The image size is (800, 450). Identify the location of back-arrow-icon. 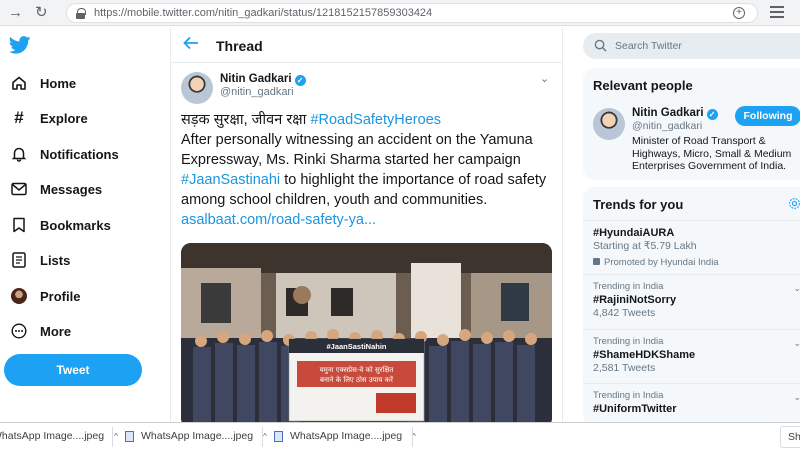
(191, 43).